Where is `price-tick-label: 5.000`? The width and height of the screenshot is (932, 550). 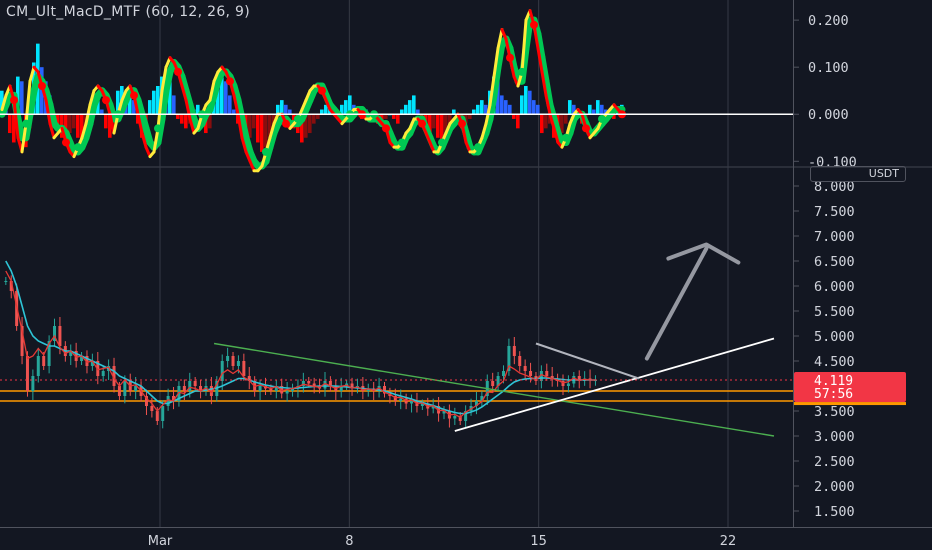
price-tick-label: 5.000 is located at coordinates (834, 337).